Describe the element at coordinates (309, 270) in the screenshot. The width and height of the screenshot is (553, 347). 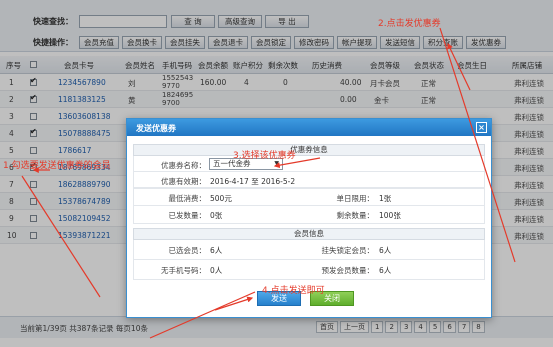
I see `nophone-row: 无手机号码： 0人 预发会员数量： 6人` at that location.